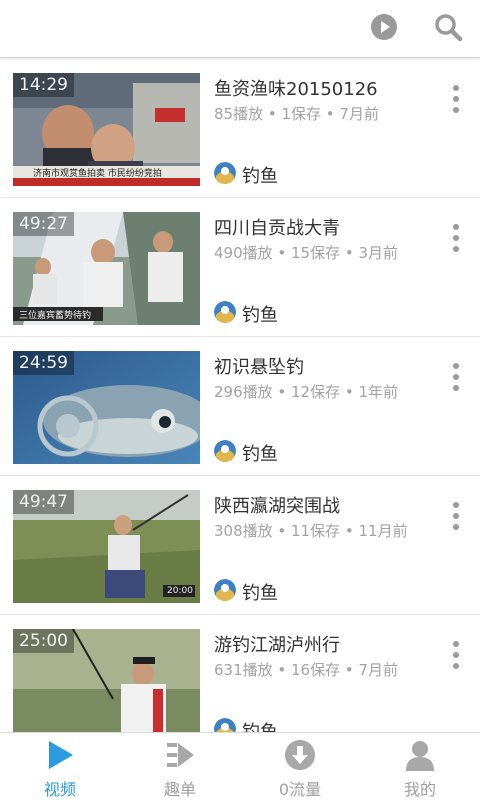 This screenshot has width=480, height=801. I want to click on video-item: 25:00 游钓江湖泸州行 631播放 • 16保存 • 7月前 钓鱼, so click(240, 673).